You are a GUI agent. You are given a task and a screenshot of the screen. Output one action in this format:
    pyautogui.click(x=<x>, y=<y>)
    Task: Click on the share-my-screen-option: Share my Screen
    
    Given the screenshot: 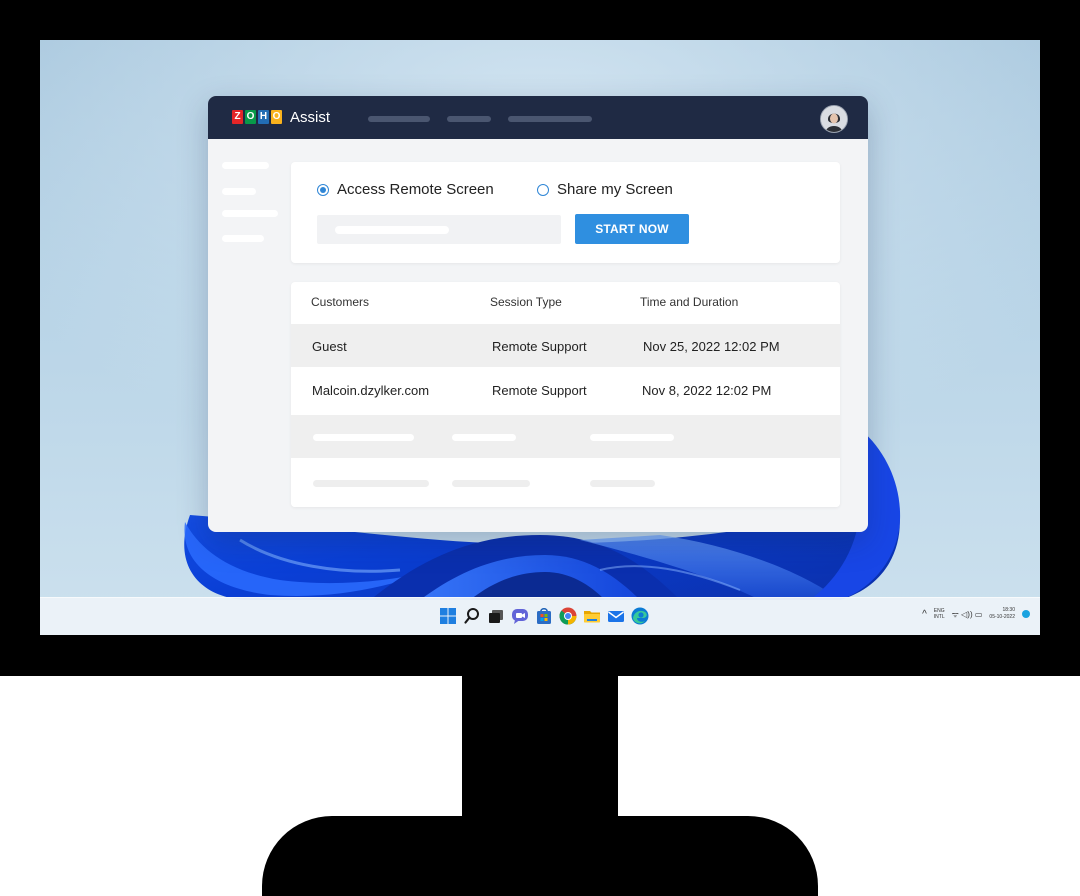 What is the action you would take?
    pyautogui.click(x=605, y=189)
    